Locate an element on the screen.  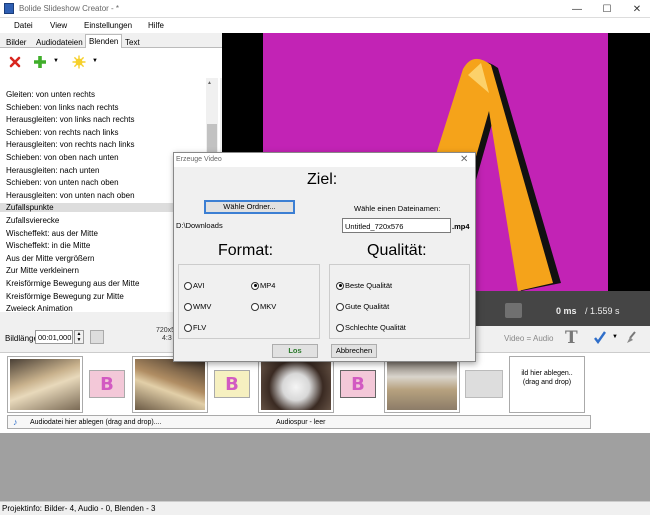
effects-icon is located at coordinates (79, 62).